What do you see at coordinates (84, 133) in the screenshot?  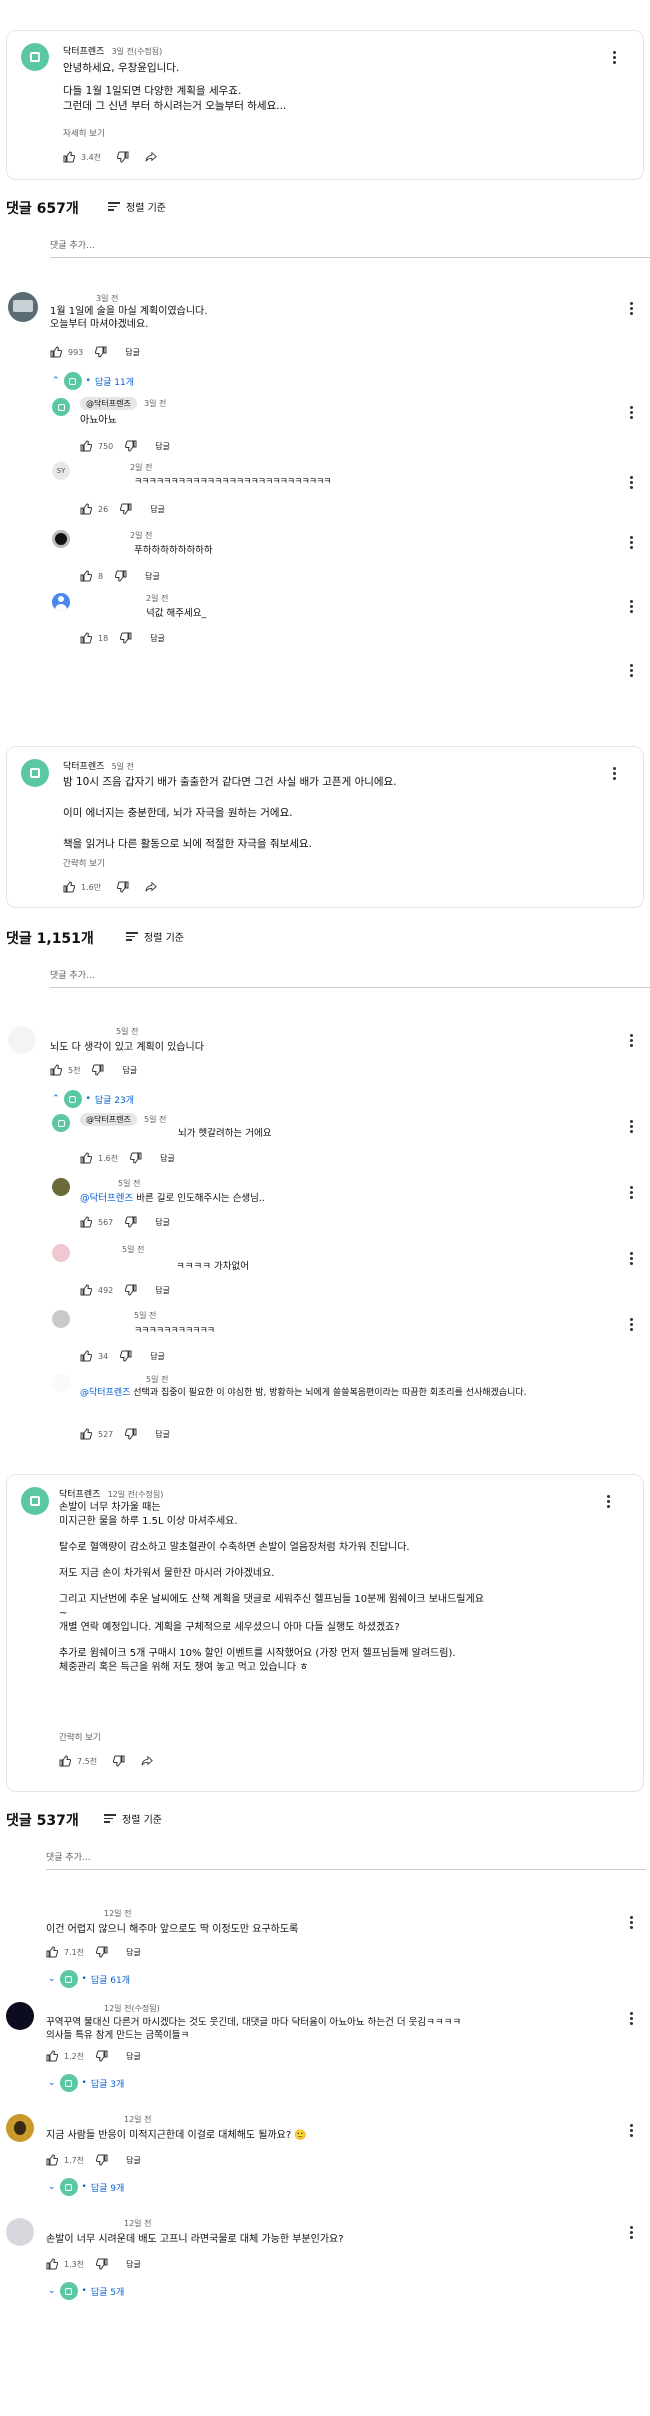 I see `read-more-link: 자세히 보기` at bounding box center [84, 133].